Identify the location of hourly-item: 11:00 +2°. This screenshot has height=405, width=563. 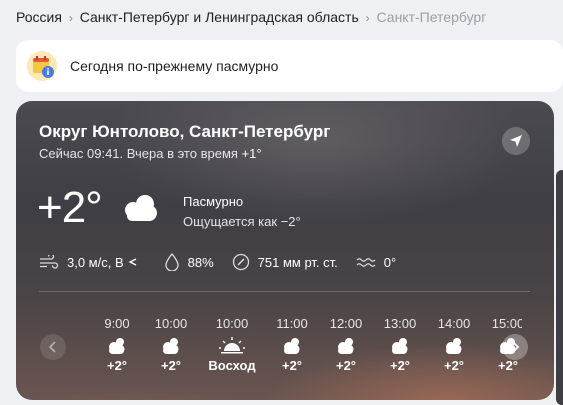
(292, 344).